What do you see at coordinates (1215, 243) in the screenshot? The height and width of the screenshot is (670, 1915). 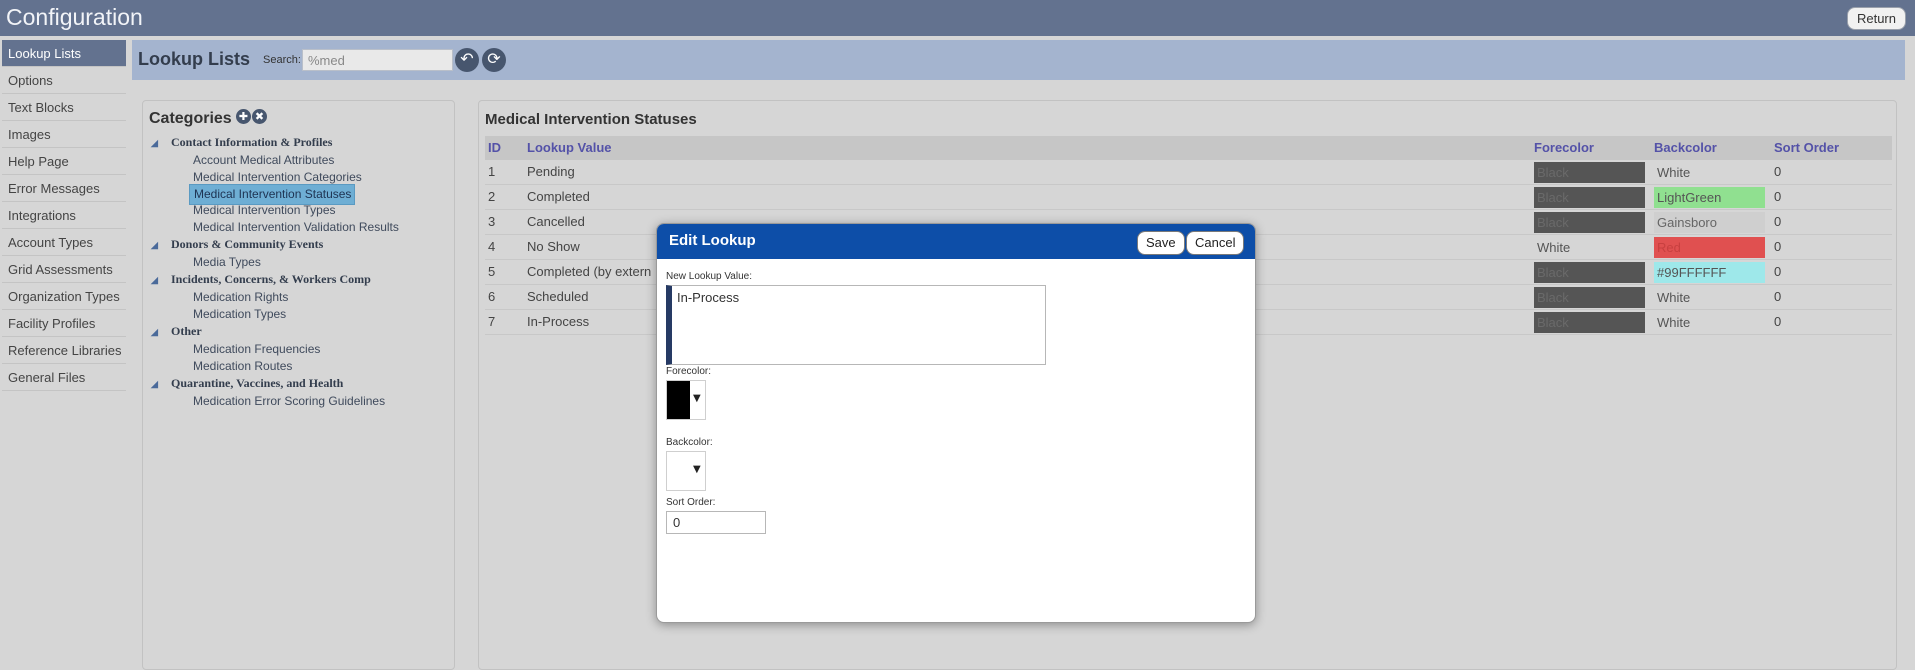 I see `cancel-button: Cancel` at bounding box center [1215, 243].